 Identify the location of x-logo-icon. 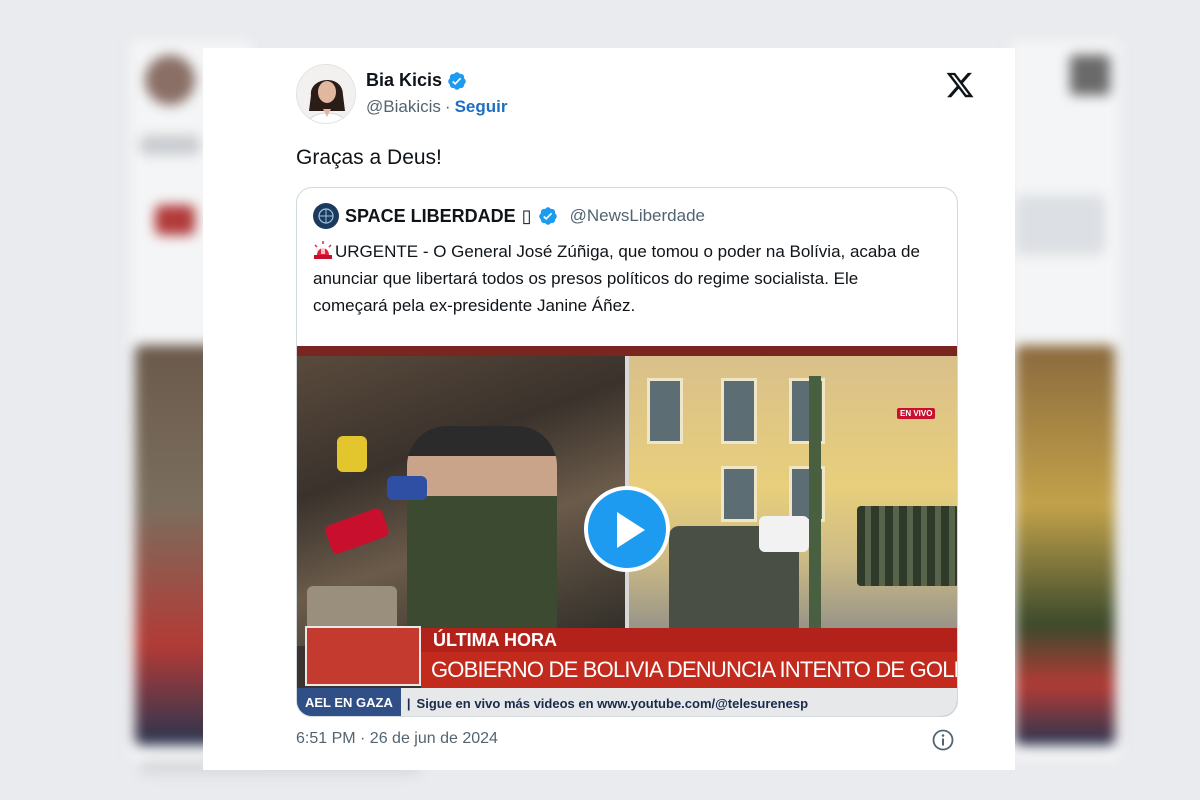
(960, 85).